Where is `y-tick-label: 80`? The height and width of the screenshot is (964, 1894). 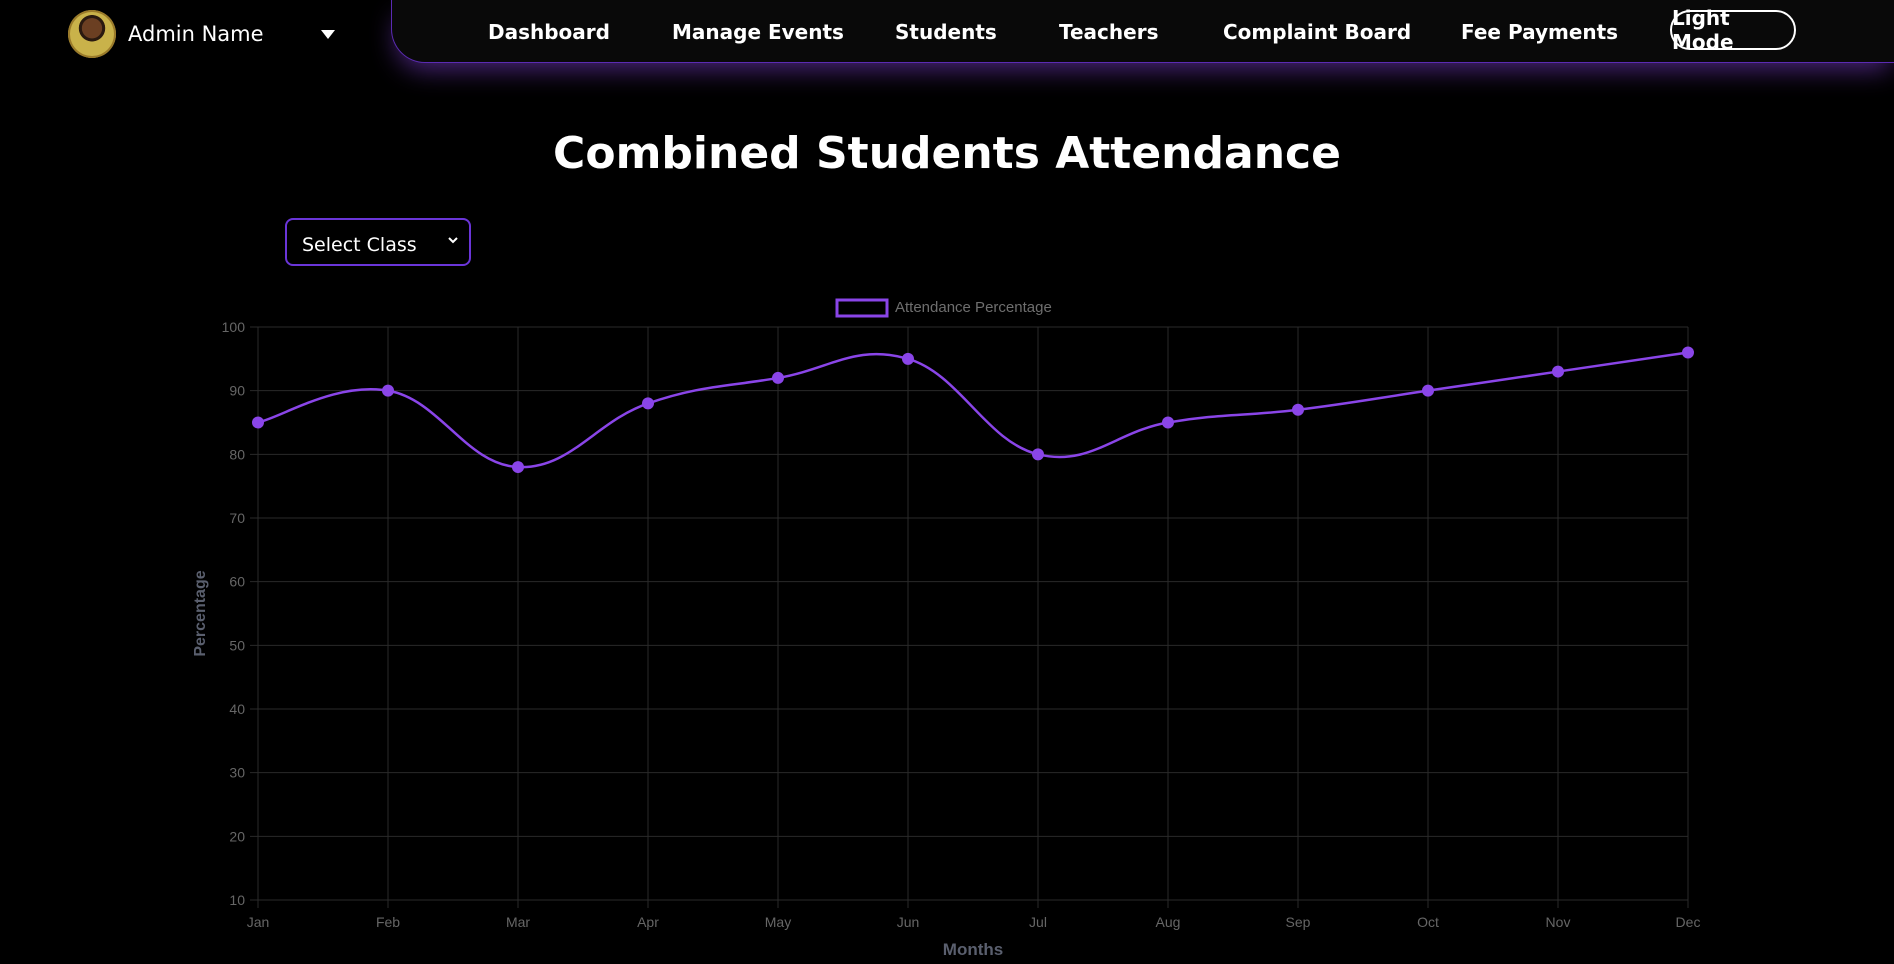
y-tick-label: 80 is located at coordinates (237, 454).